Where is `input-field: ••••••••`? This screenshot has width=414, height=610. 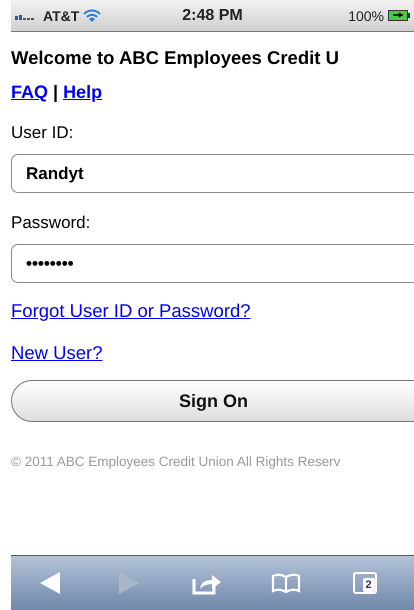 input-field: •••••••• is located at coordinates (212, 263).